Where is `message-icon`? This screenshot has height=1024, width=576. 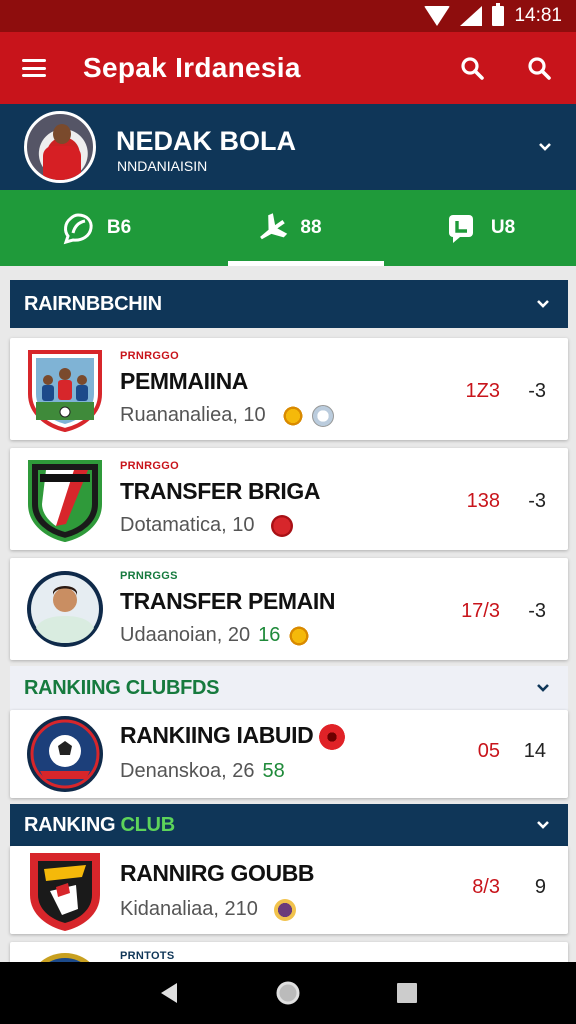 message-icon is located at coordinates (462, 228).